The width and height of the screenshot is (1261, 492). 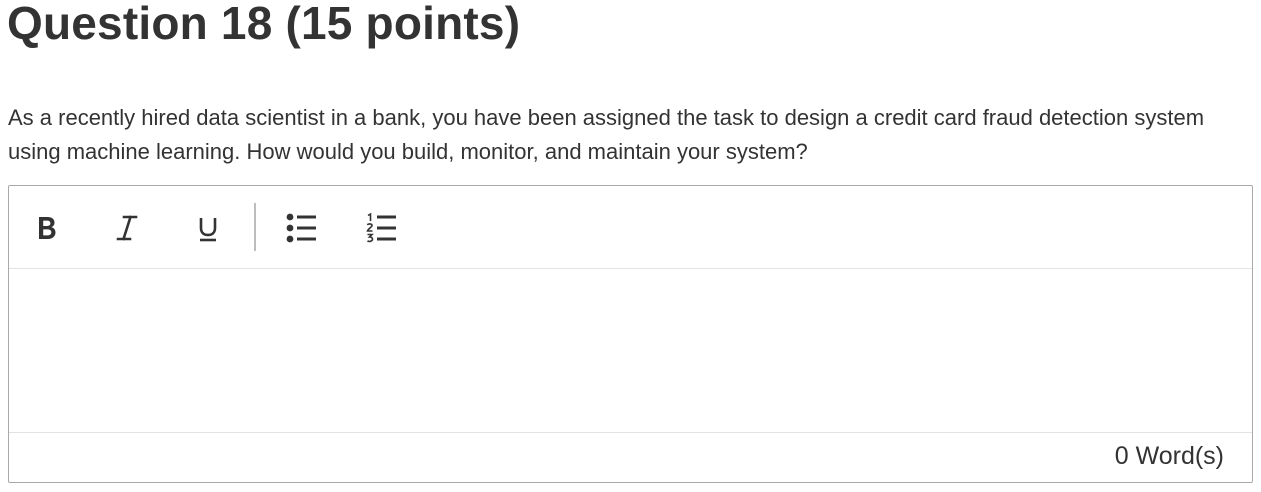 What do you see at coordinates (630, 457) in the screenshot?
I see `editor-footer: 0 Word(s)` at bounding box center [630, 457].